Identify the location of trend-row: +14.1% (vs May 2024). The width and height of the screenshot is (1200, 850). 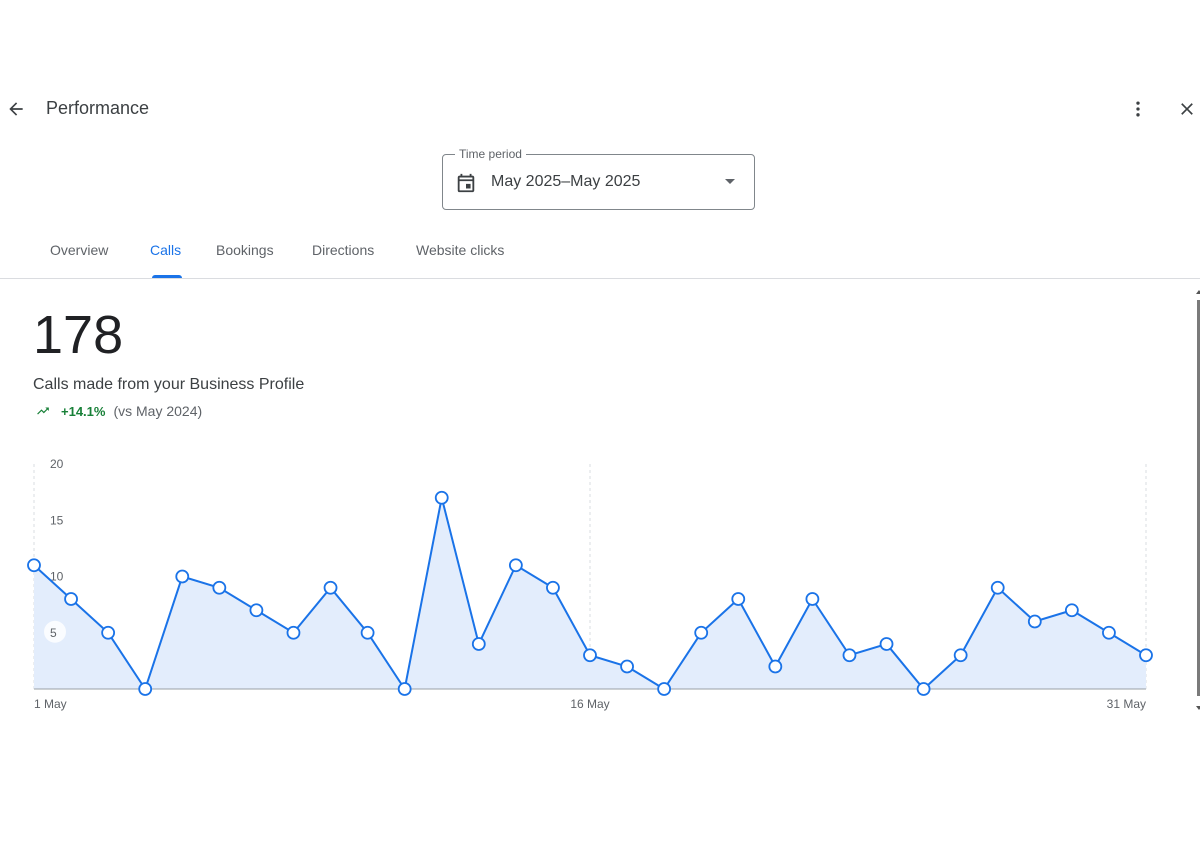
(117, 411).